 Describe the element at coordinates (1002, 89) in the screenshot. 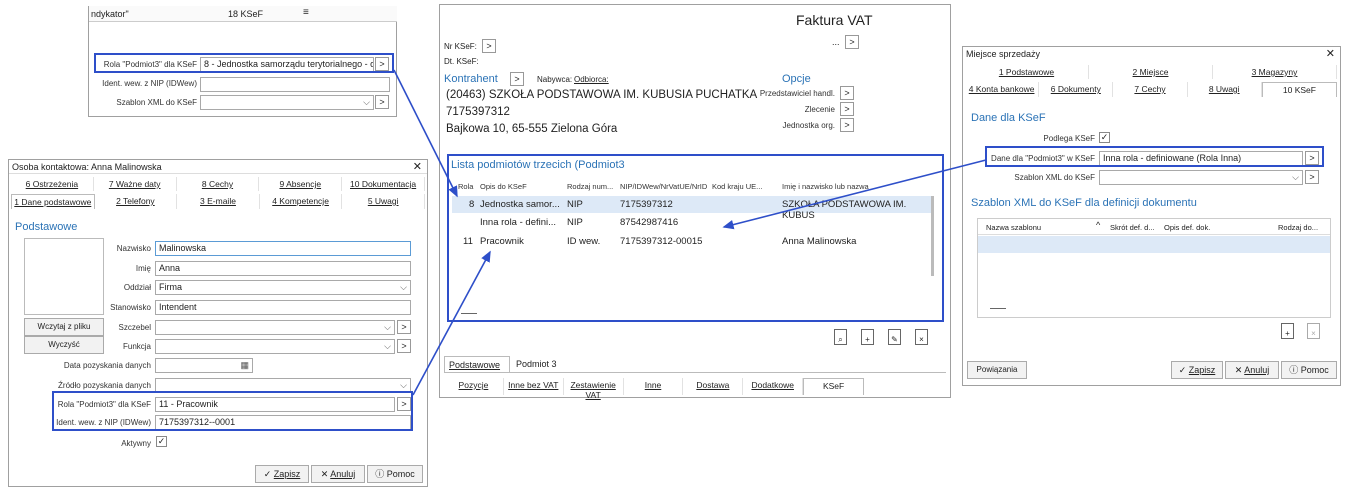

I see `tab-bank-accounts: 4 Konta bankowe` at that location.